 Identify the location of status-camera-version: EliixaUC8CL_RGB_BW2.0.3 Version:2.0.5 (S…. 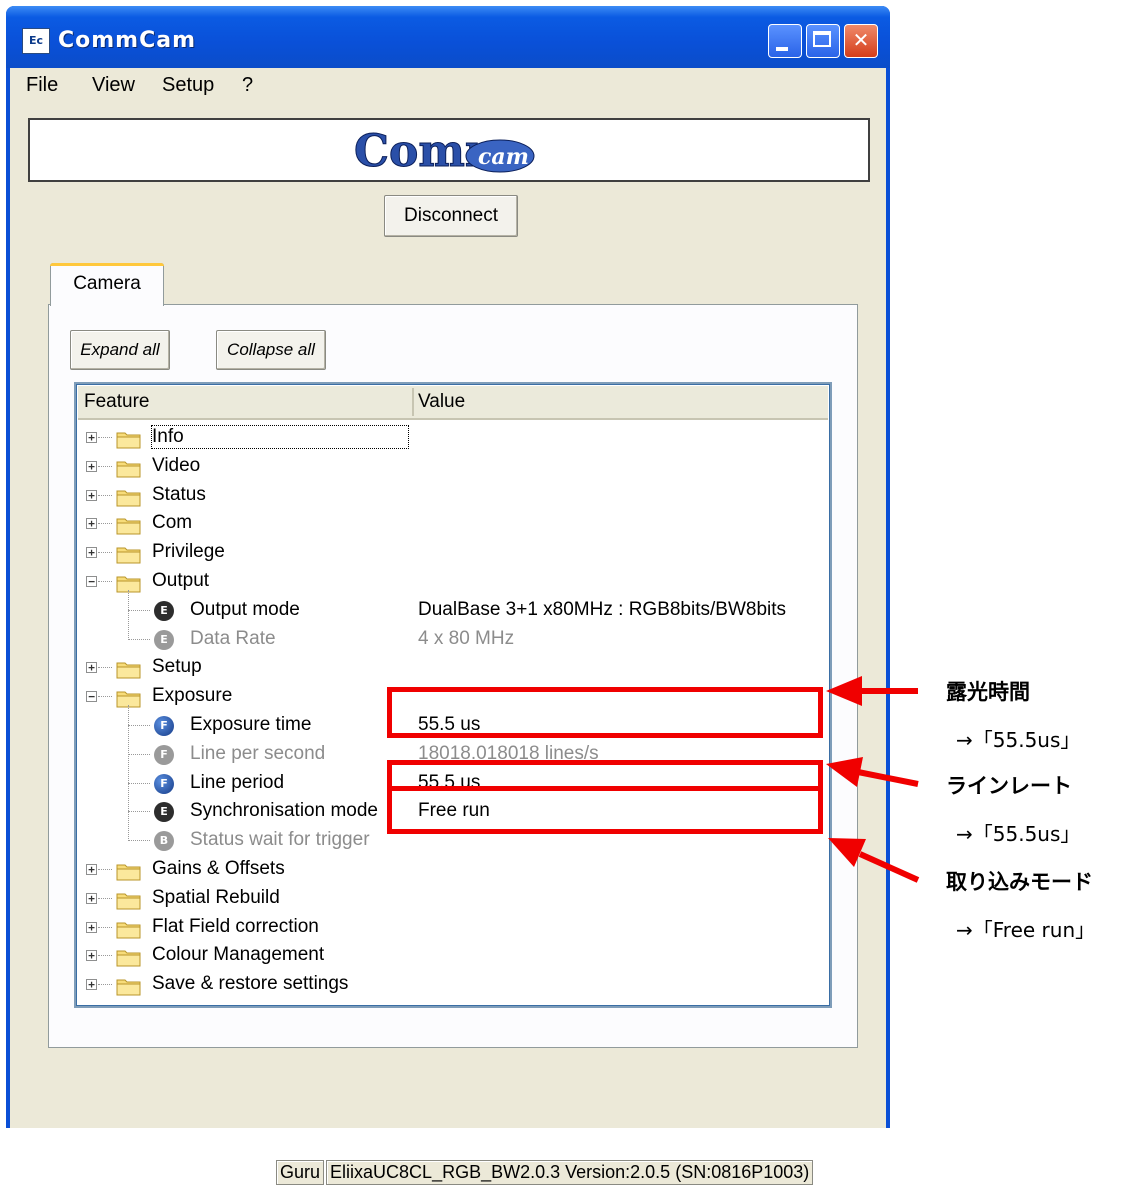
(570, 1172).